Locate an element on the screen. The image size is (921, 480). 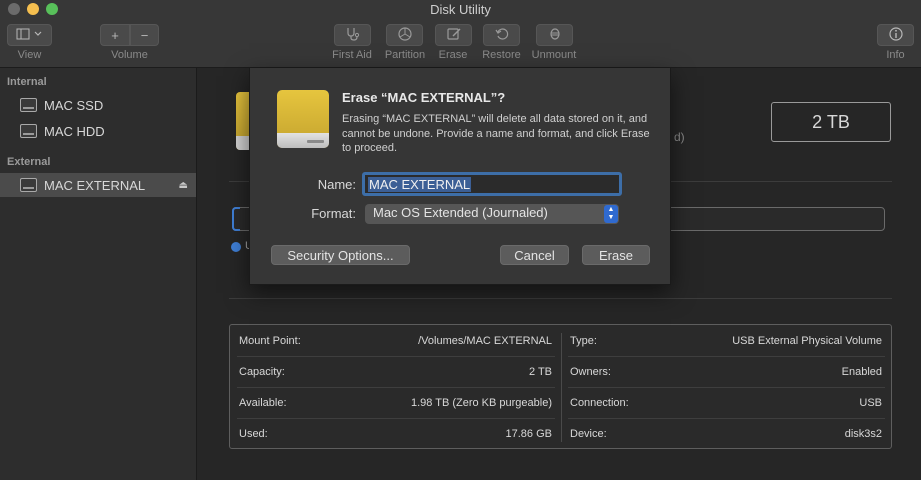
info-row-available: Available: 1.98 TB (Zero KB purgeable) is located at coordinates (395, 402).